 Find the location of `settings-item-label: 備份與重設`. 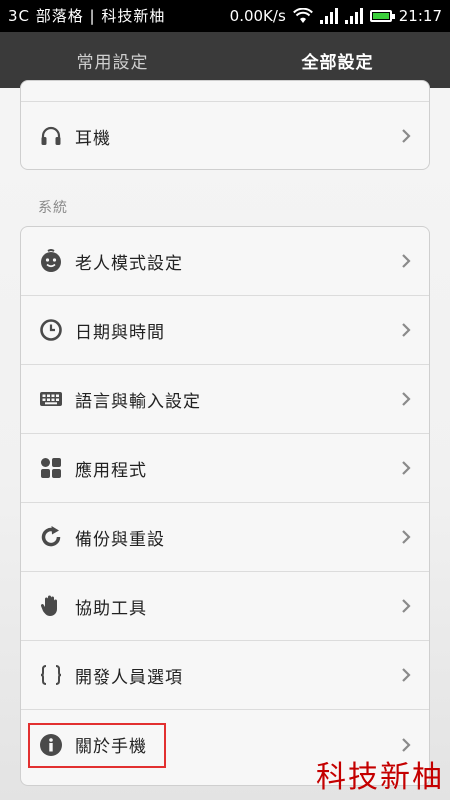

settings-item-label: 備份與重設 is located at coordinates (120, 539).